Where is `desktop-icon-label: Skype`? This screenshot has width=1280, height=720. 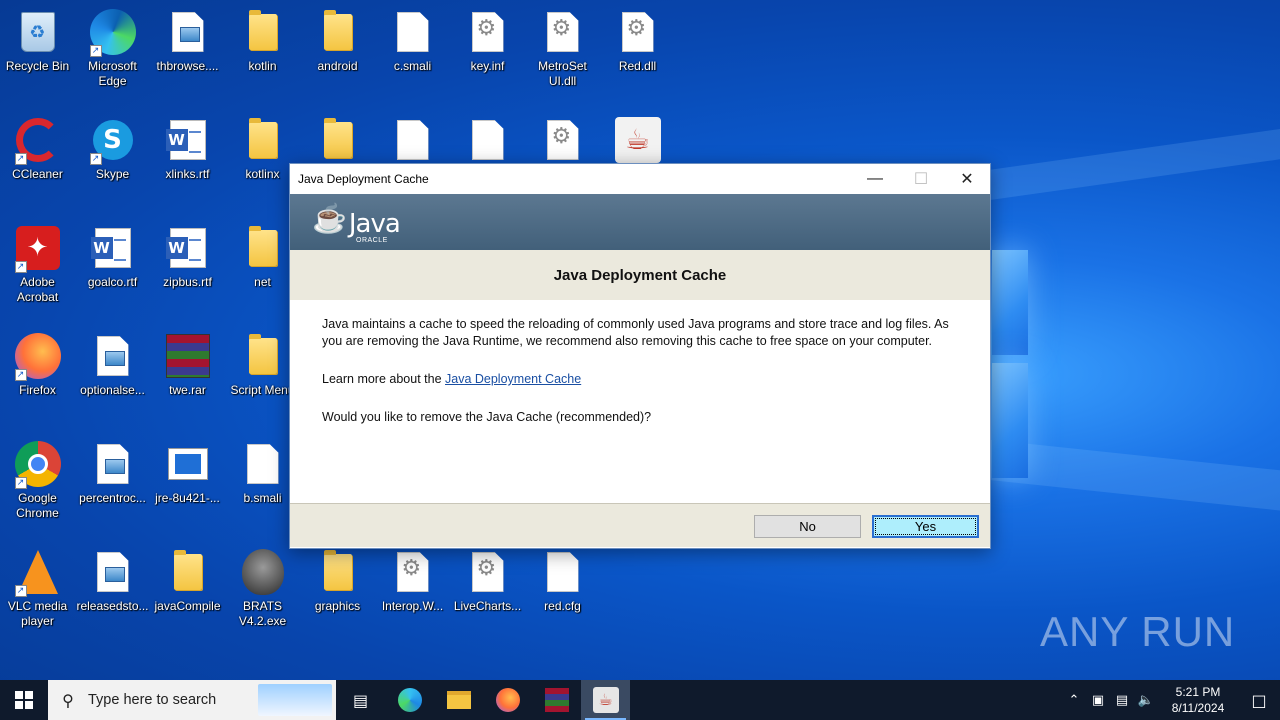
desktop-icon-label: Skype is located at coordinates (112, 174).